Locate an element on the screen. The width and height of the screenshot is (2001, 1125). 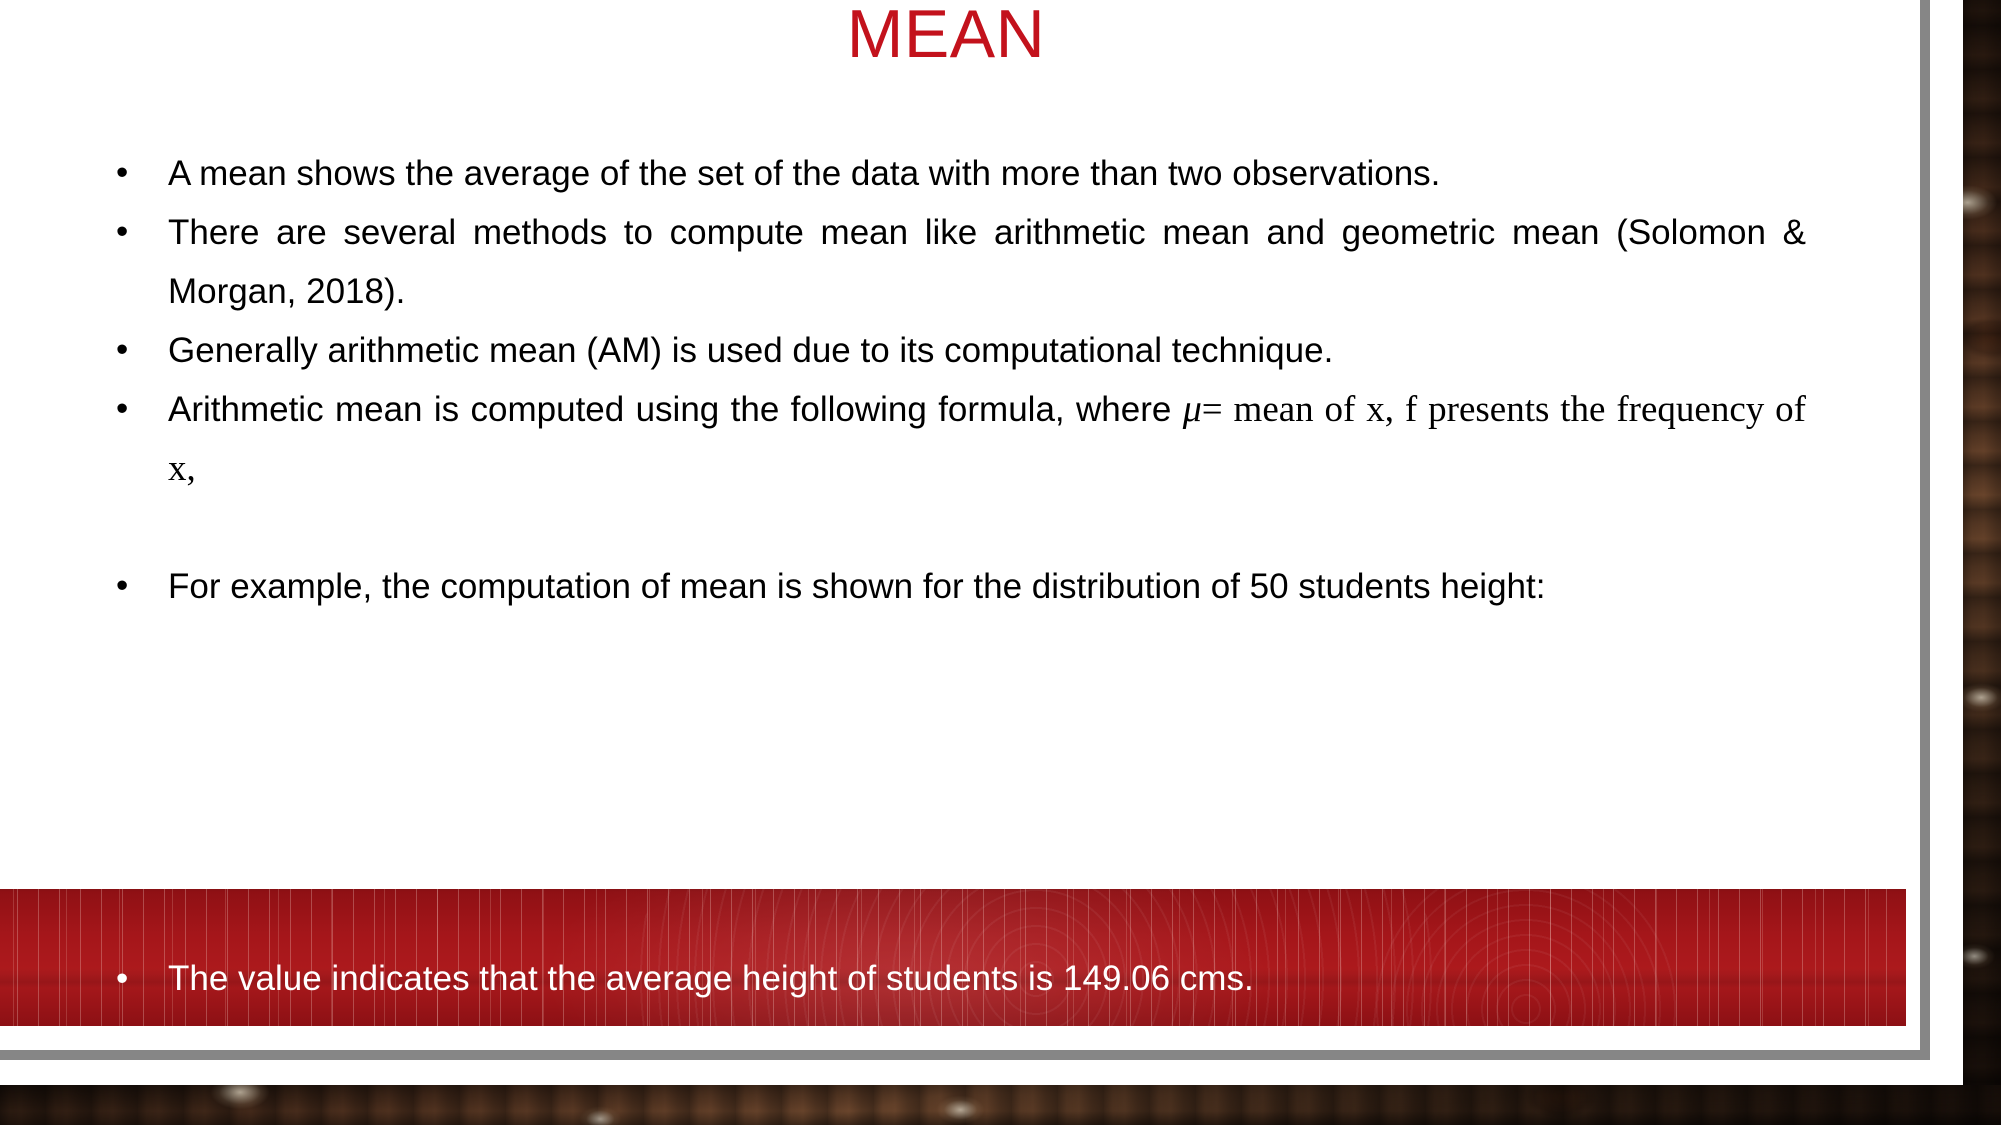
brick-background-bottom is located at coordinates (1000, 1105).